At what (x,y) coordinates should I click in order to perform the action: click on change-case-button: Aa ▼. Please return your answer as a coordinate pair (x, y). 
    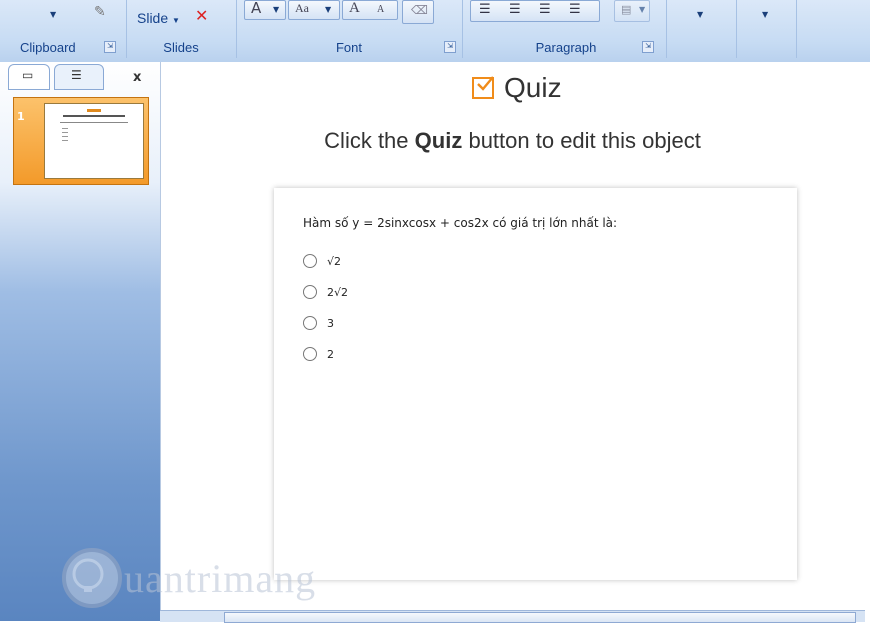
    Looking at the image, I should click on (314, 10).